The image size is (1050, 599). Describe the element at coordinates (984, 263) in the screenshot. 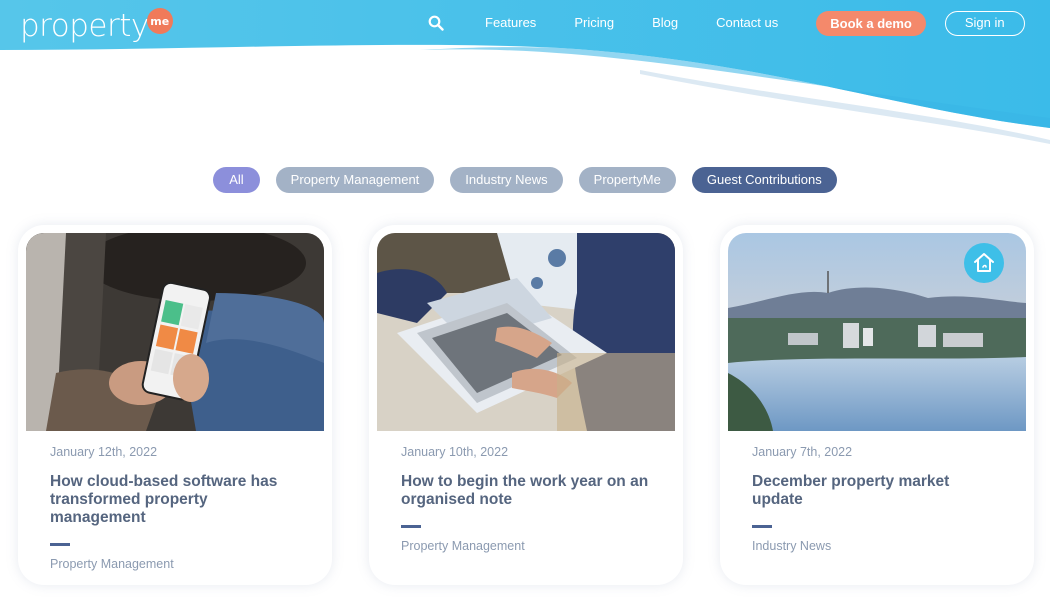

I see `home-icon` at that location.